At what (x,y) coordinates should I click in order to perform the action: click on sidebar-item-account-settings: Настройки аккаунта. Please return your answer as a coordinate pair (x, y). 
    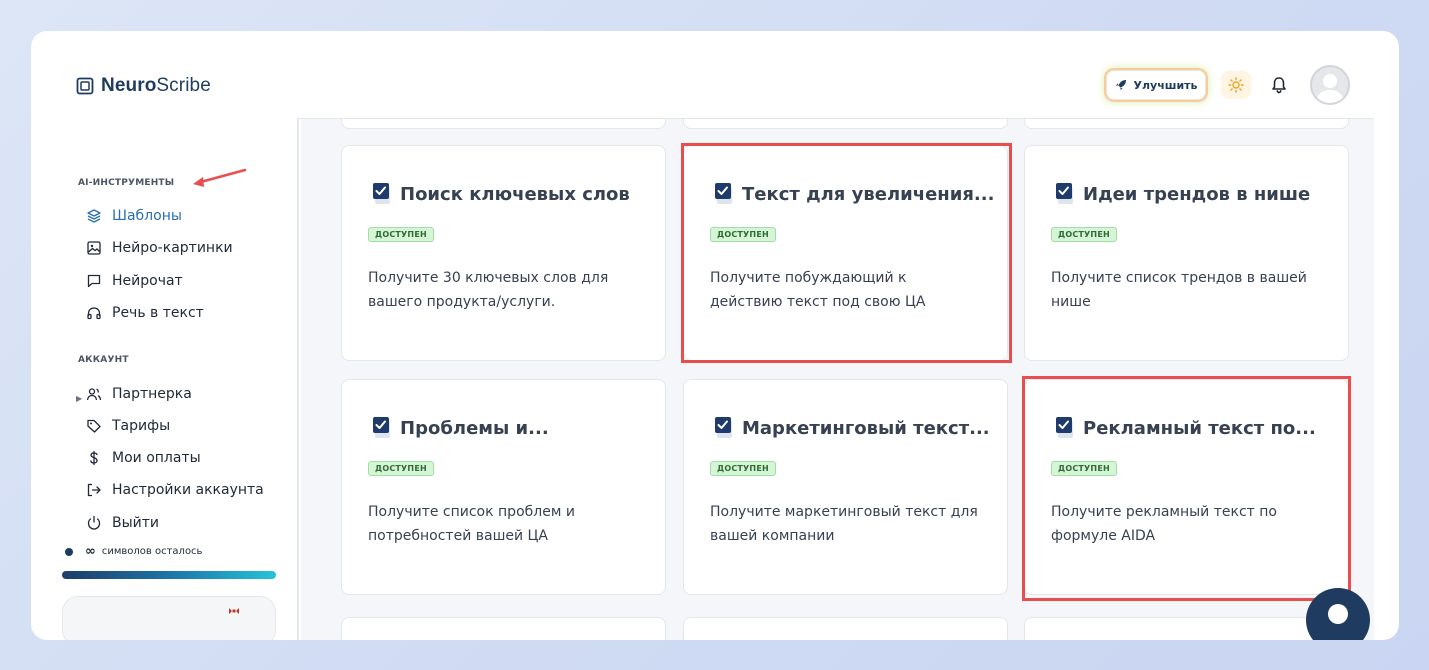
    Looking at the image, I should click on (175, 490).